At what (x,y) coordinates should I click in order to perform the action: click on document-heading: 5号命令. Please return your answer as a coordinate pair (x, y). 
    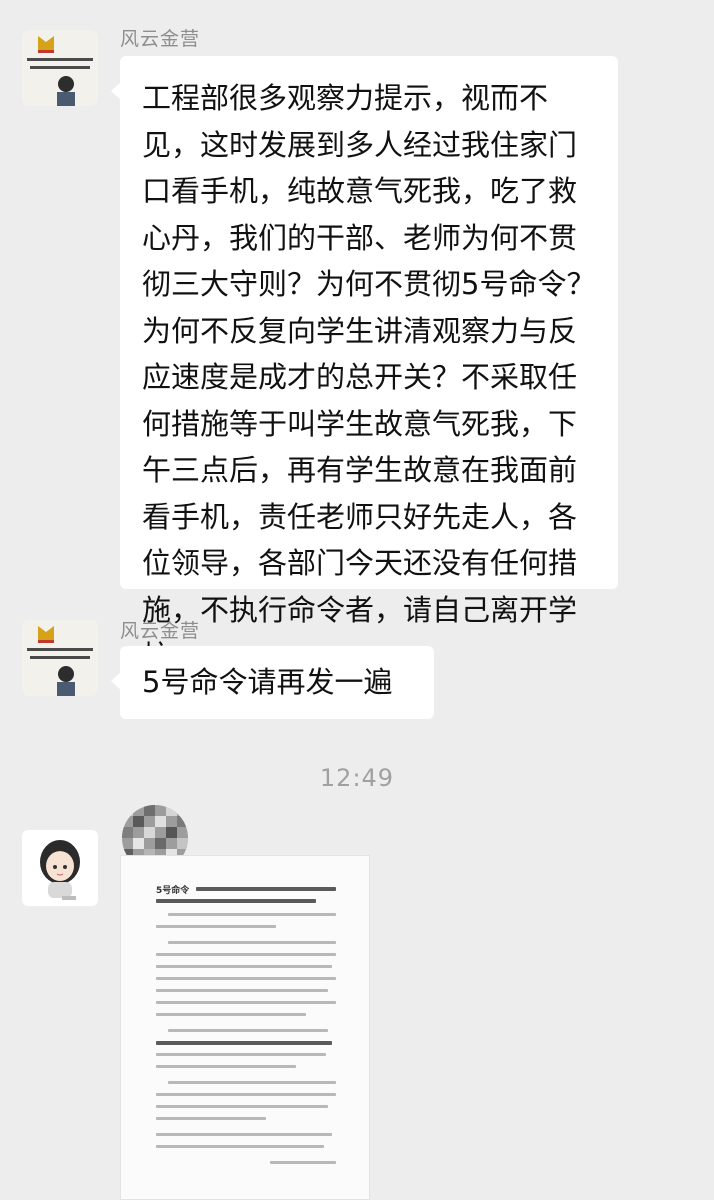
    Looking at the image, I should click on (173, 891).